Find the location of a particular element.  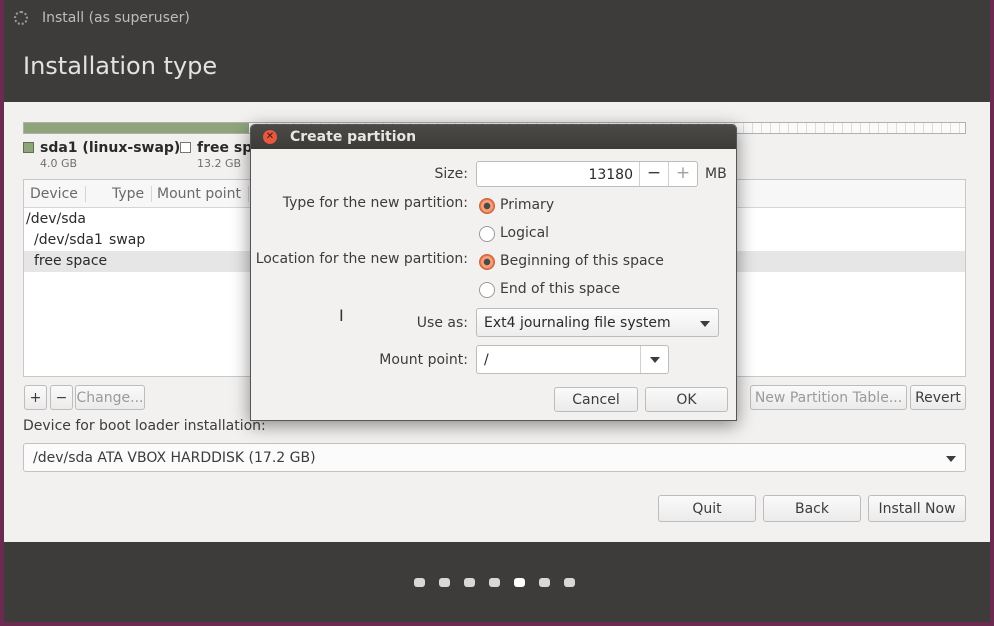

boot-loader-value: /dev/sda ATA VBOX HARDDISK (17.2 GB) is located at coordinates (174, 458).